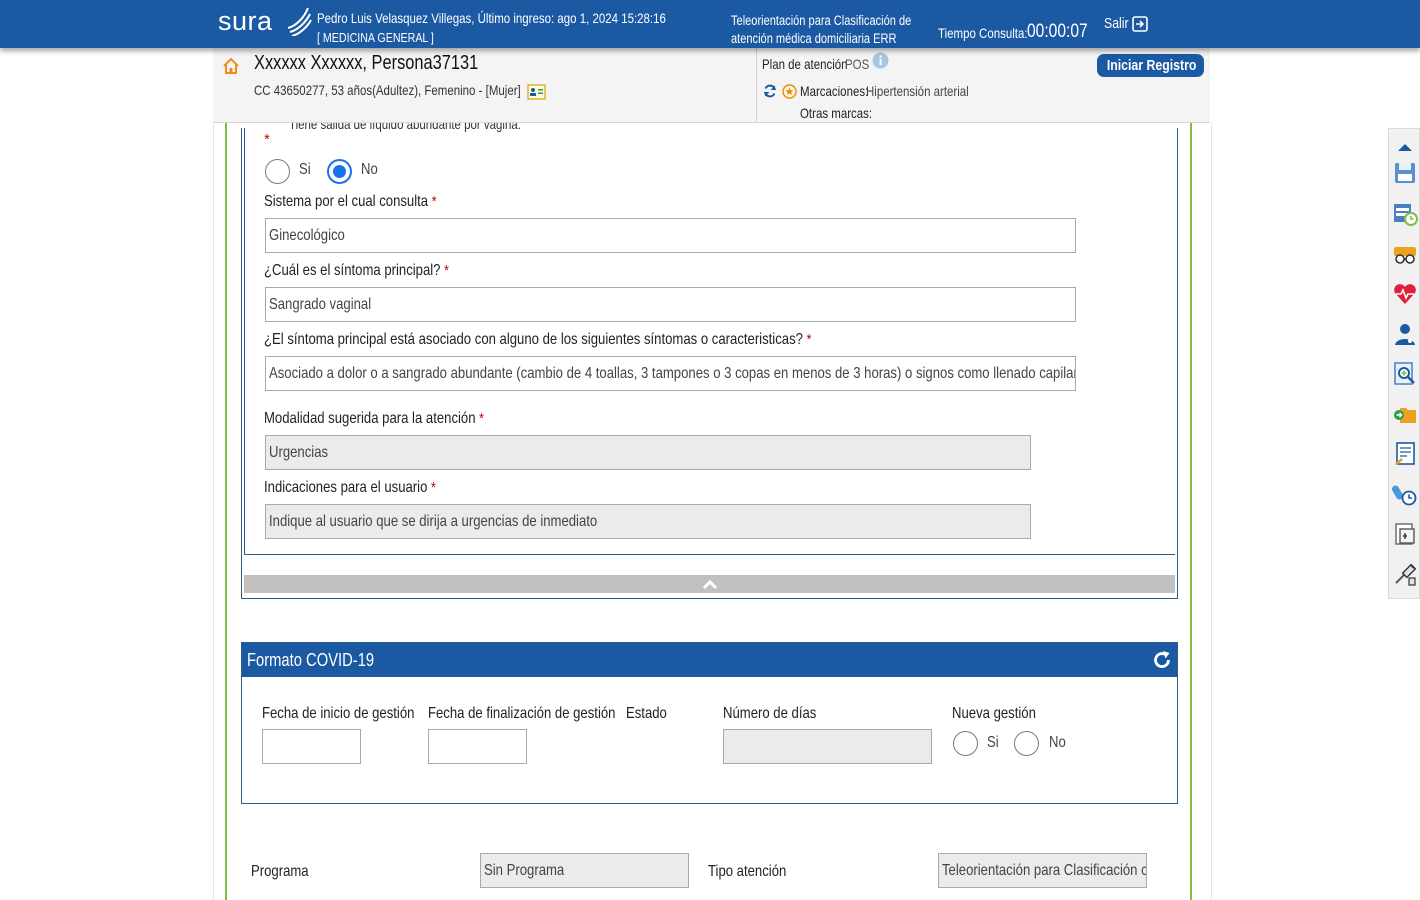 Image resolution: width=1420 pixels, height=900 pixels. What do you see at coordinates (770, 91) in the screenshot?
I see `refresh-markings-icon` at bounding box center [770, 91].